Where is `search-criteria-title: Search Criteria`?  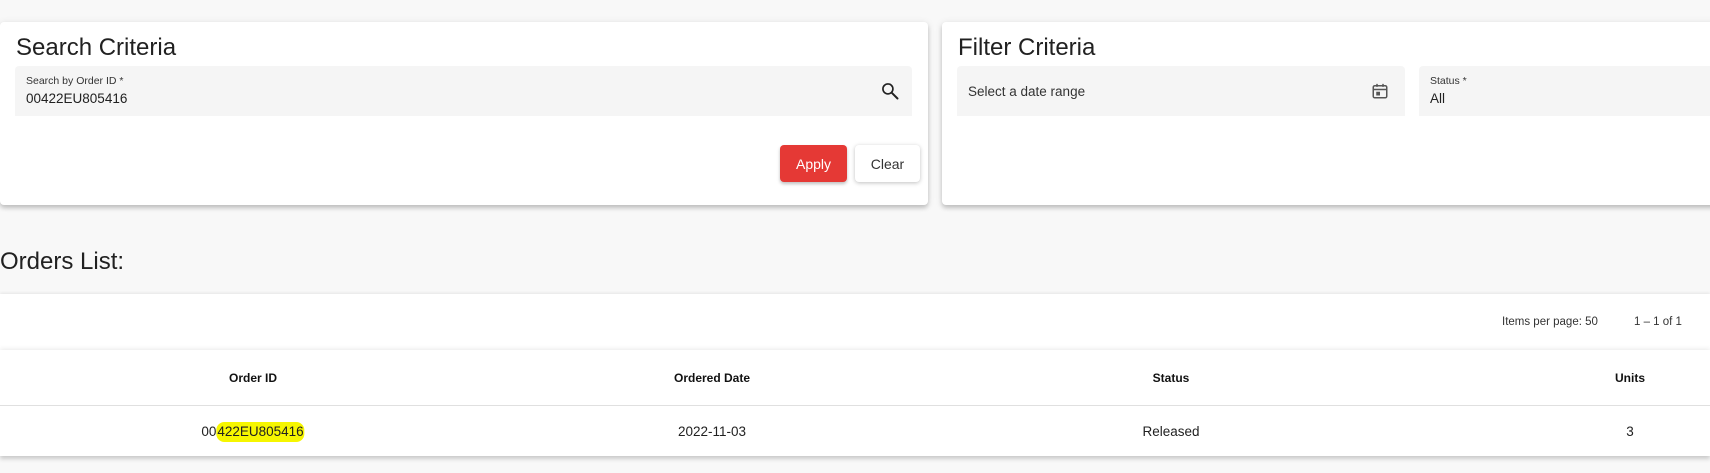 search-criteria-title: Search Criteria is located at coordinates (96, 47).